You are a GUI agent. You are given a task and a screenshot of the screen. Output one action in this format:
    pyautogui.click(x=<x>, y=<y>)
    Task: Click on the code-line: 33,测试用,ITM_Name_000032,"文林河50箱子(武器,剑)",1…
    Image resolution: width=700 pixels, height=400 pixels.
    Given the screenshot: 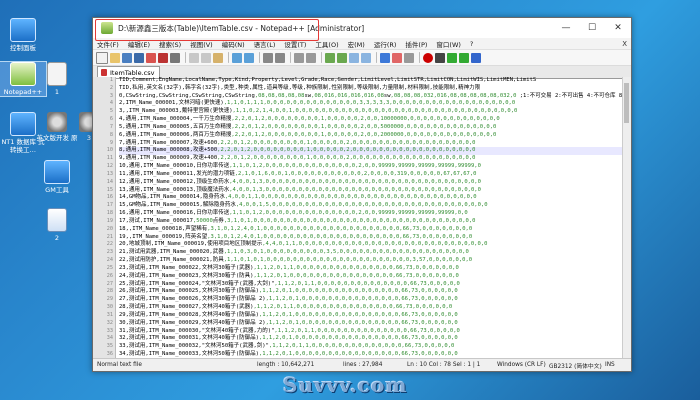 What is the action you would take?
    pyautogui.click(x=371, y=347)
    